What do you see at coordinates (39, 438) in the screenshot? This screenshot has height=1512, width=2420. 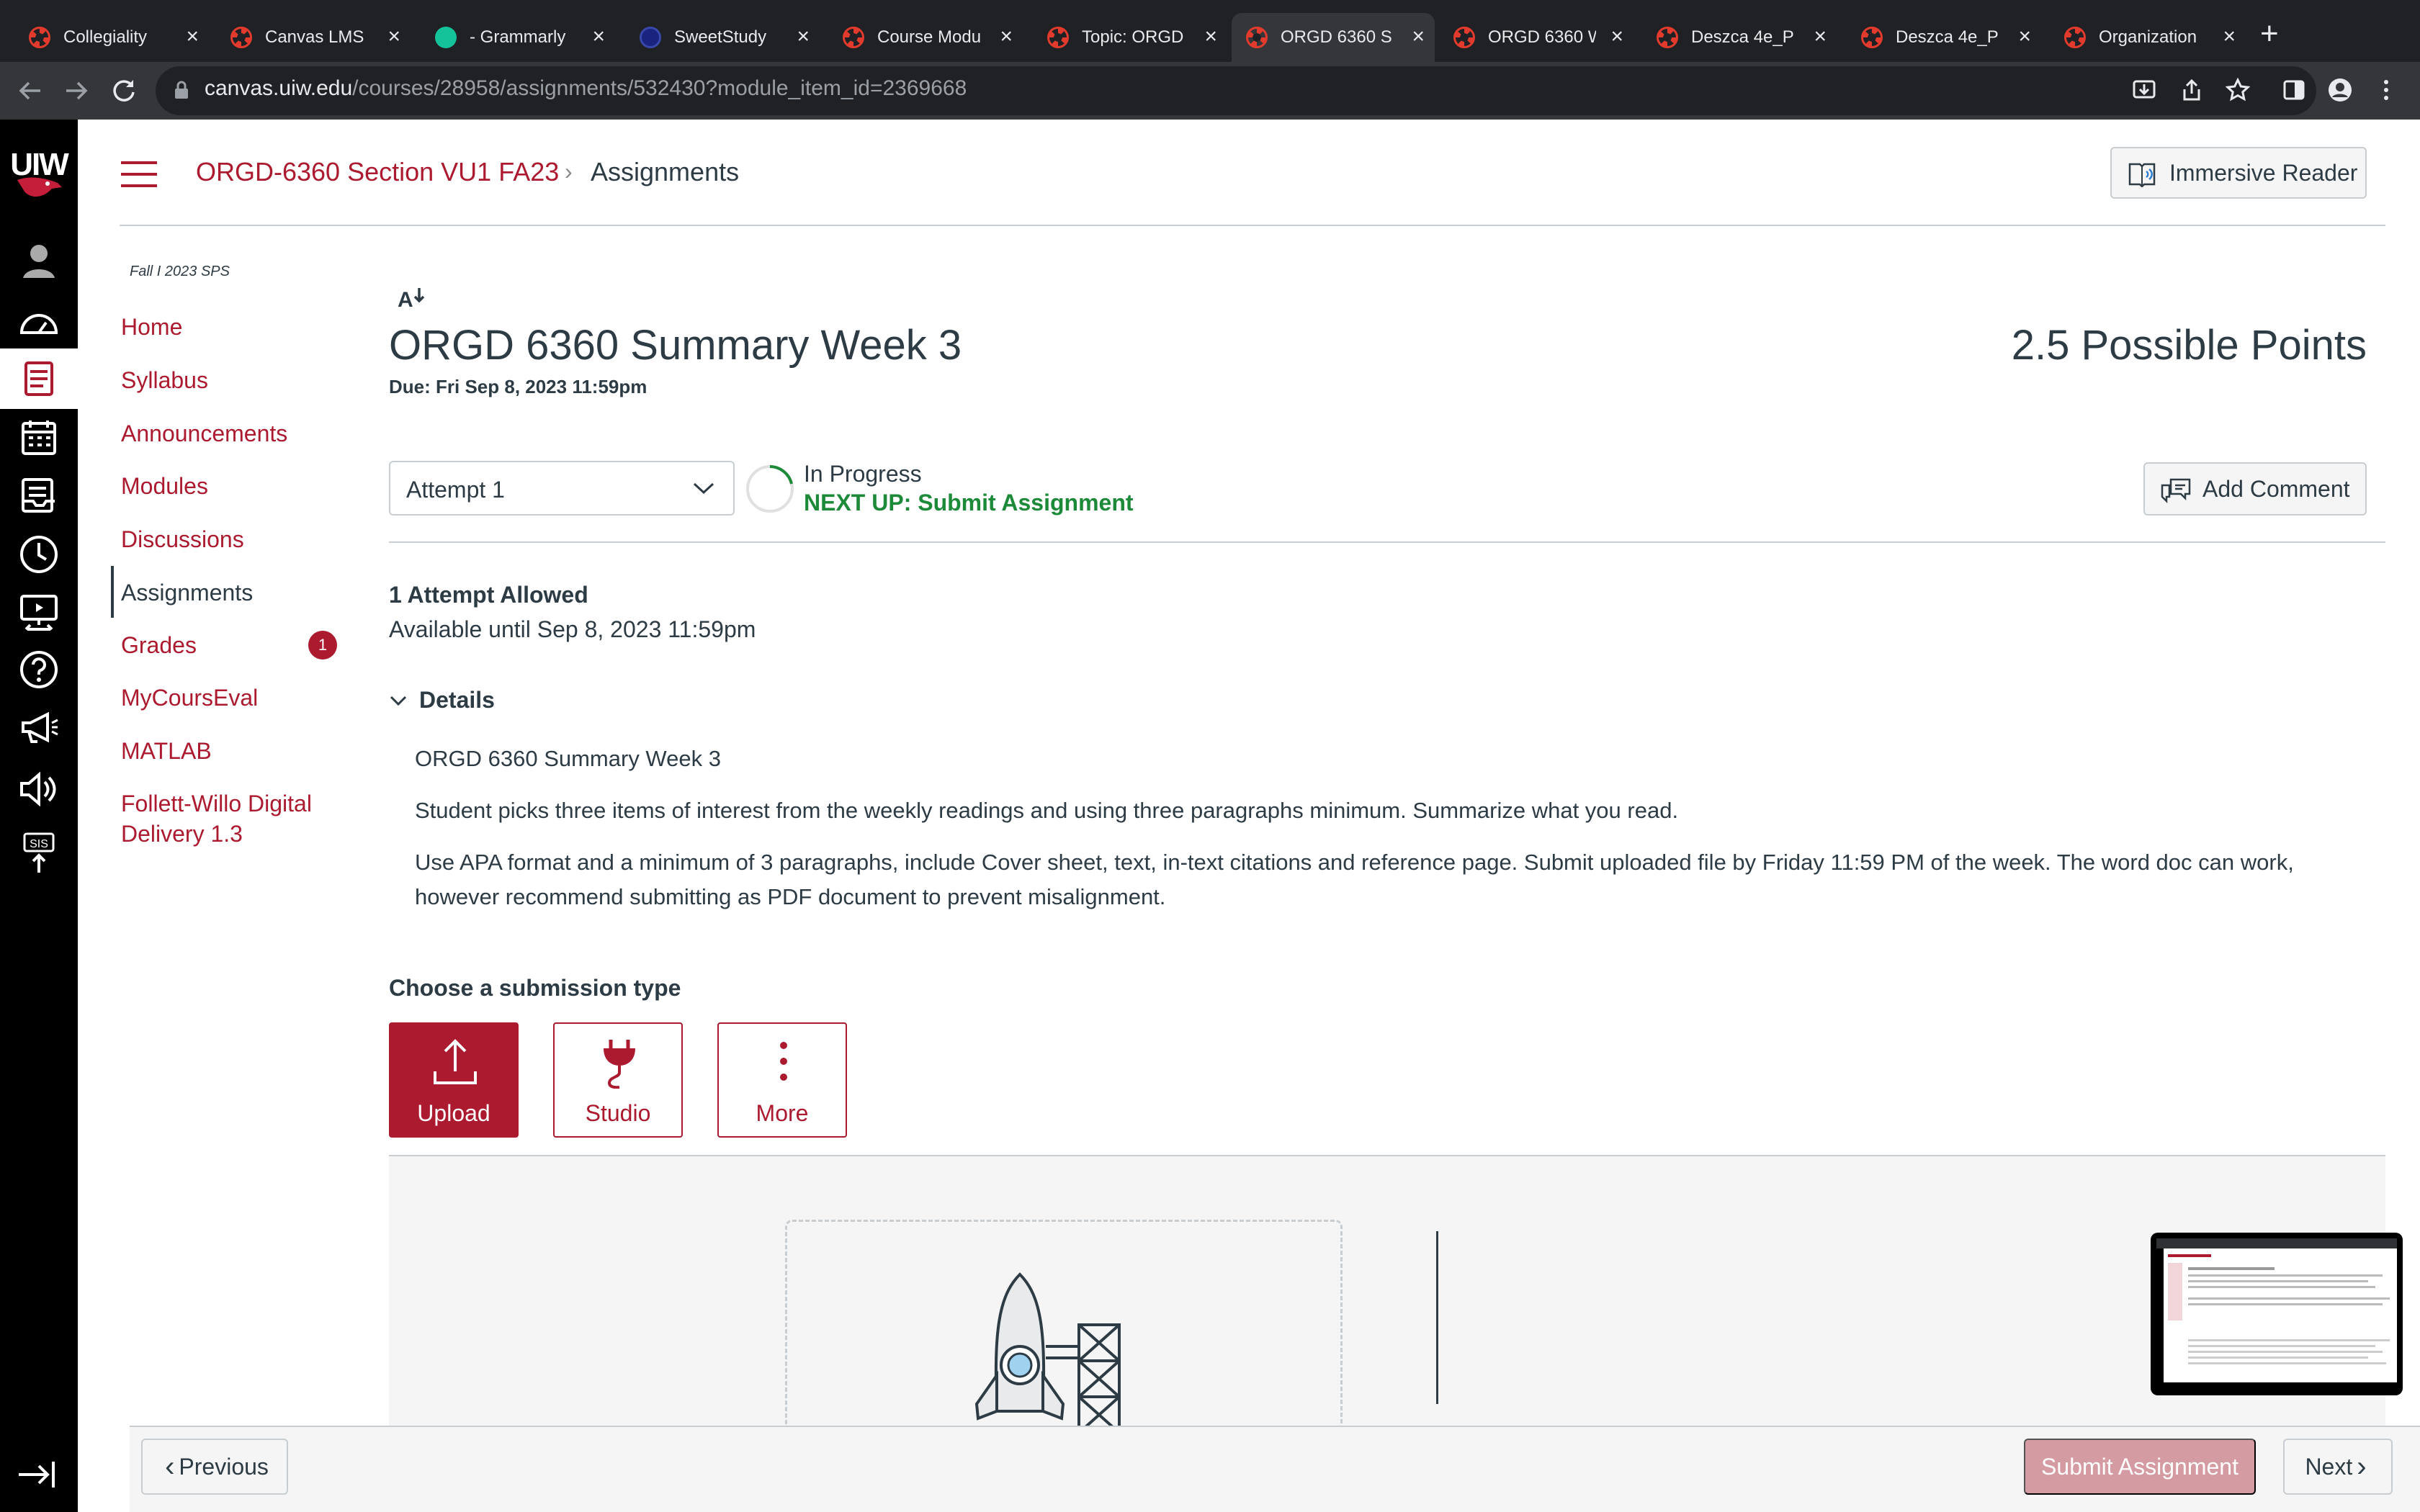 I see `calendar-icon` at bounding box center [39, 438].